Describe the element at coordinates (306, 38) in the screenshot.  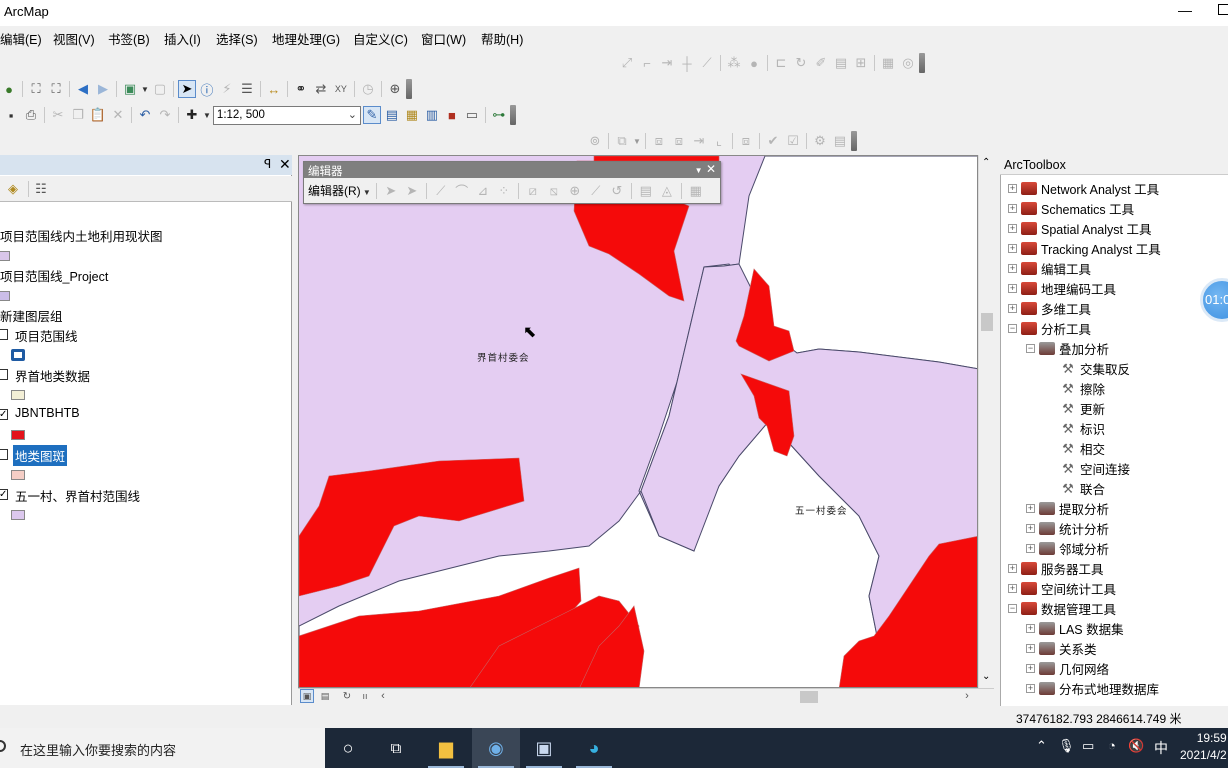
I see `menu-geoprocessing: 地理处理(G)` at that location.